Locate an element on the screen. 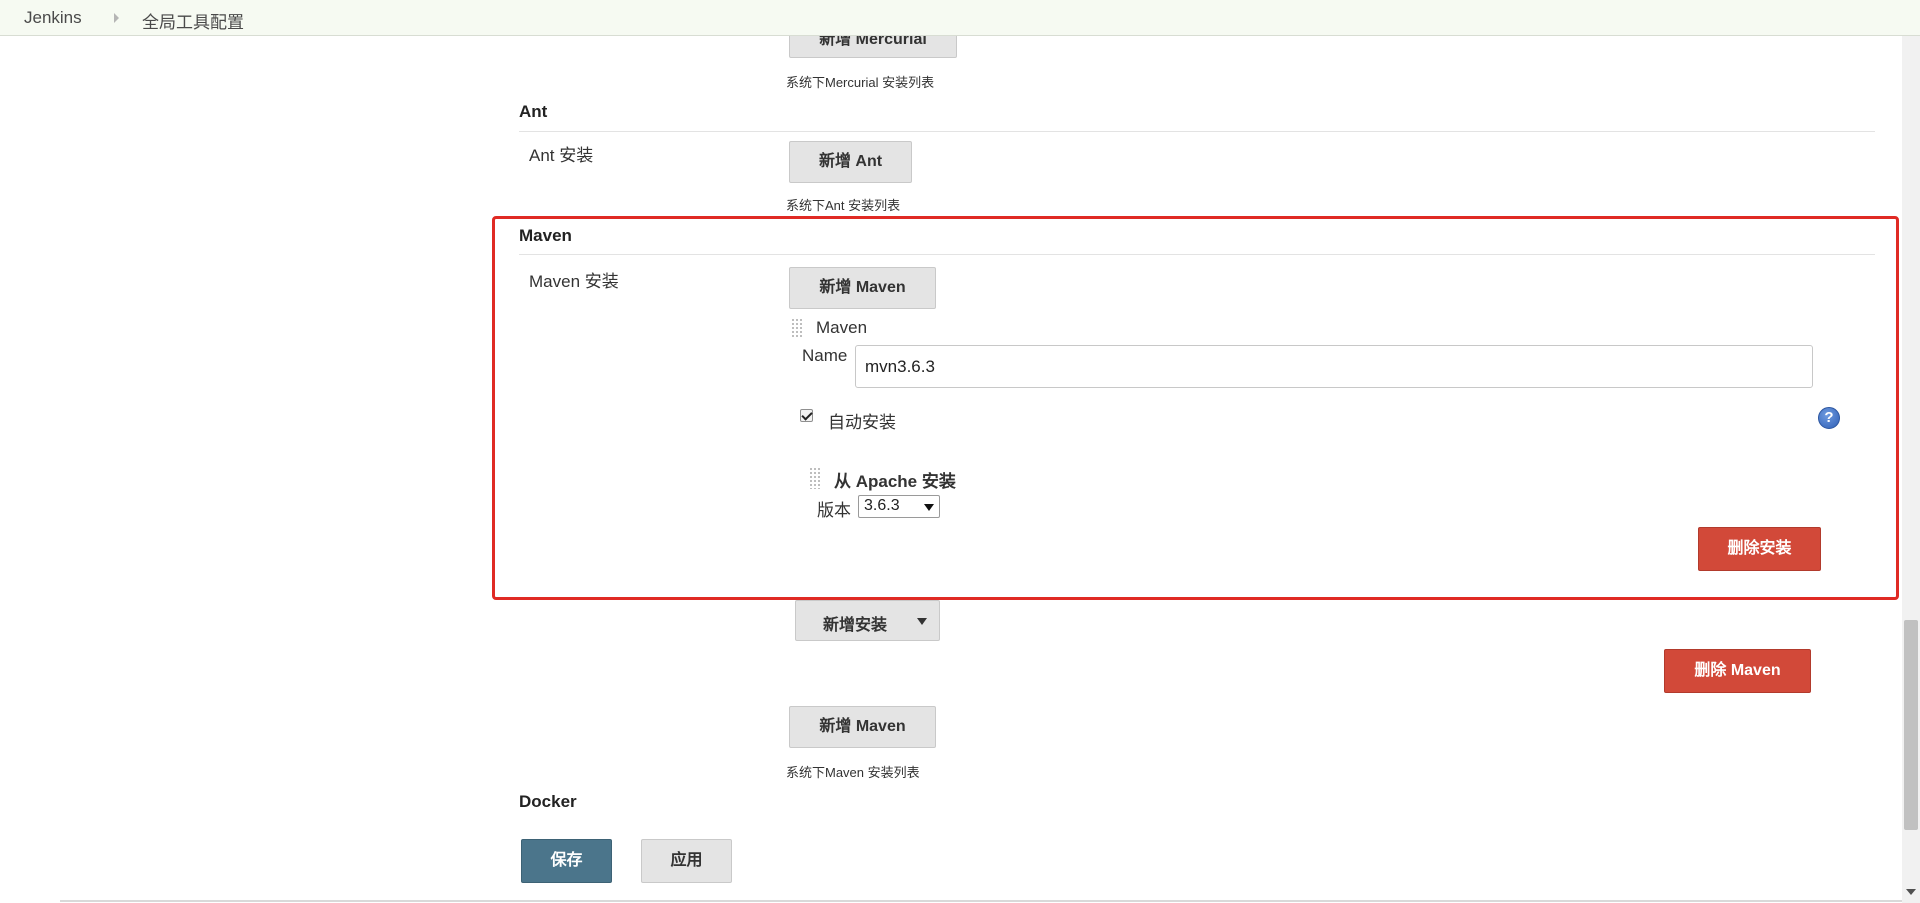  maven-section-divider is located at coordinates (1197, 254).